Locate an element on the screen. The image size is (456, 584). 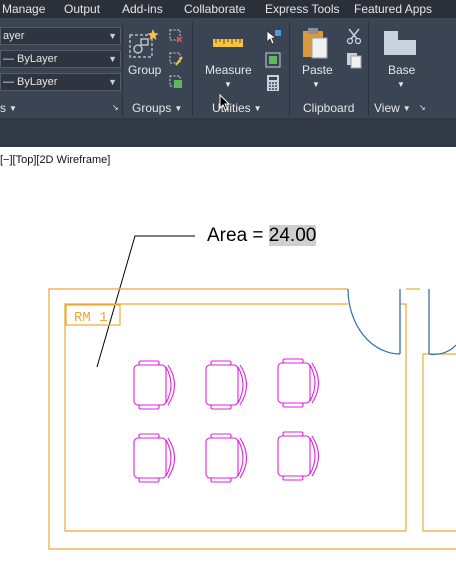
ungroup-icon is located at coordinates (176, 36).